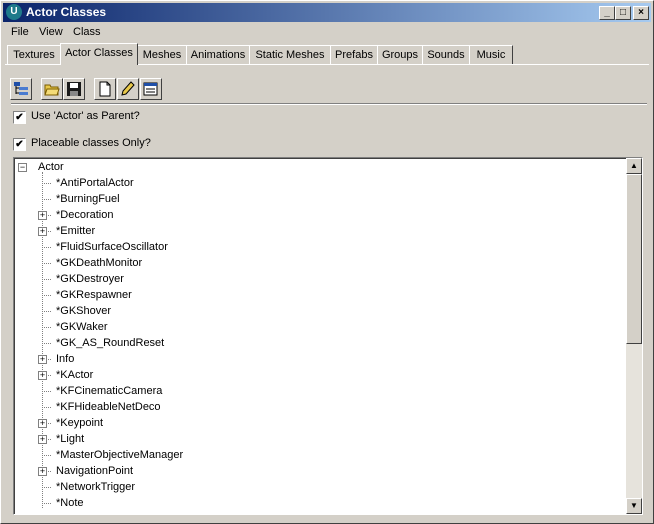  Describe the element at coordinates (51, 32) in the screenshot. I see `menu-view: View` at that location.